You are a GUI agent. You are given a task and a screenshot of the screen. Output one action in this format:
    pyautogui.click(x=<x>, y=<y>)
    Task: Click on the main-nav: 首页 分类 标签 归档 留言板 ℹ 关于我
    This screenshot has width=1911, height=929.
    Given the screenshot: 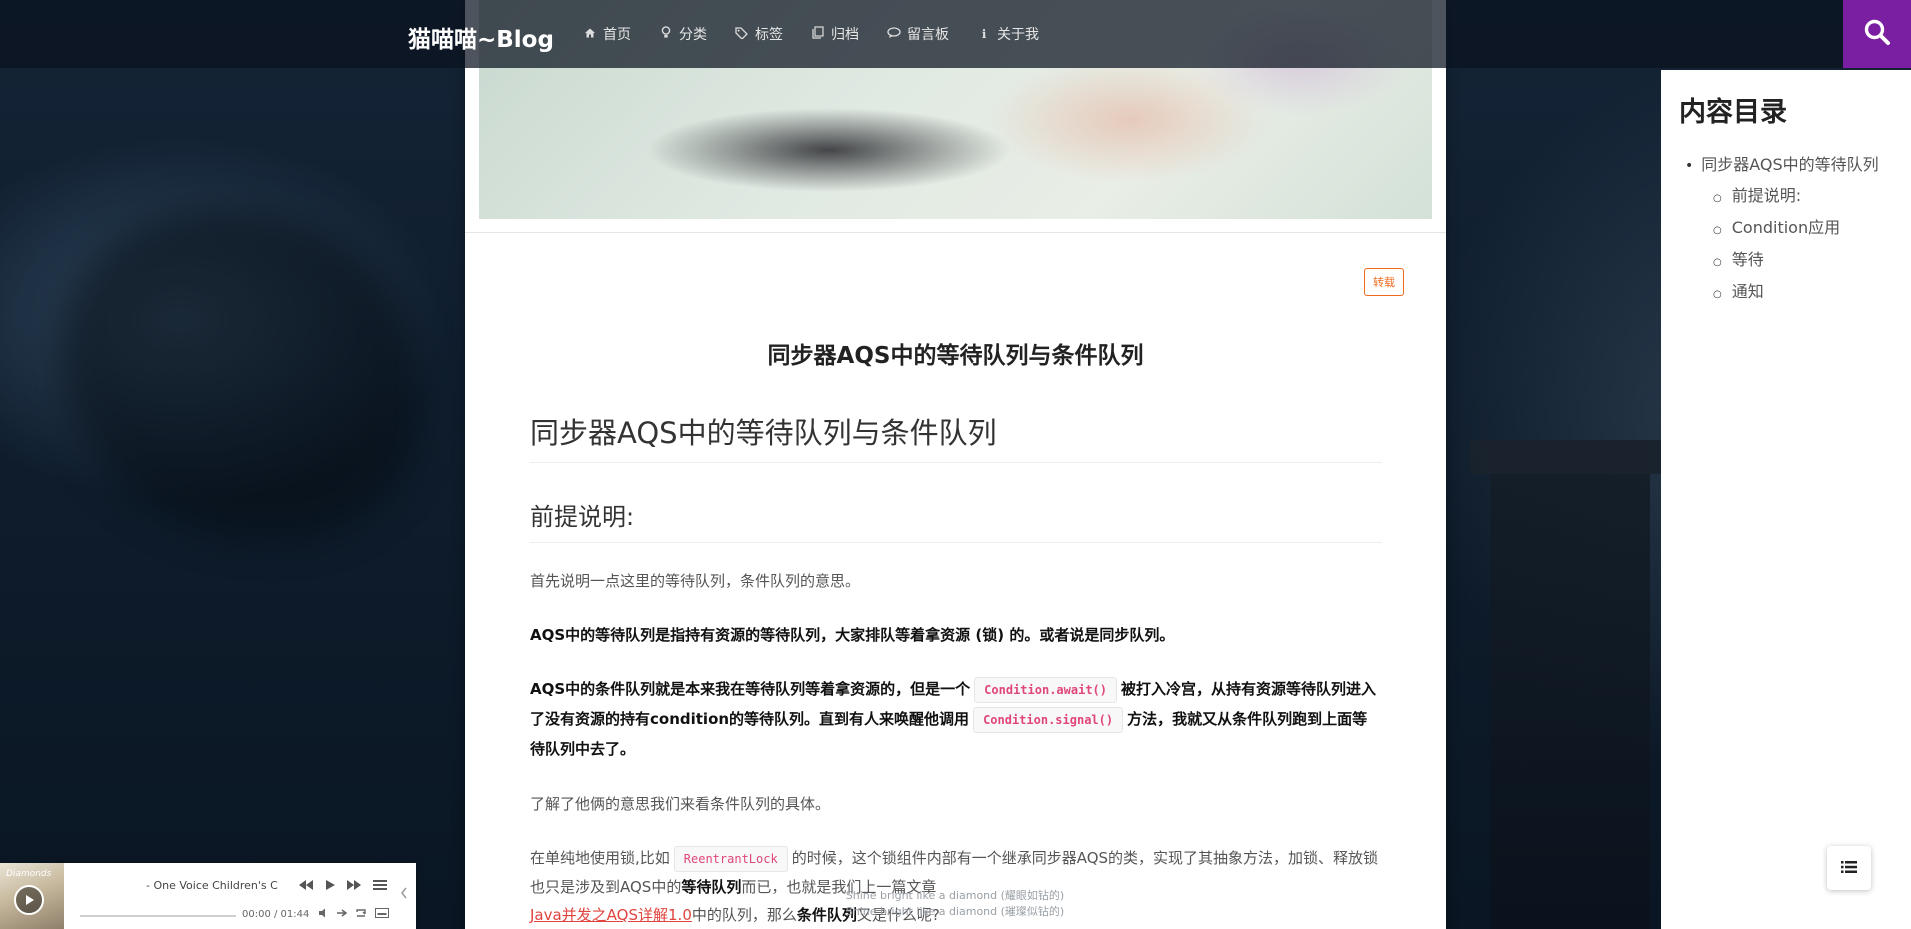 What is the action you would take?
    pyautogui.click(x=825, y=34)
    